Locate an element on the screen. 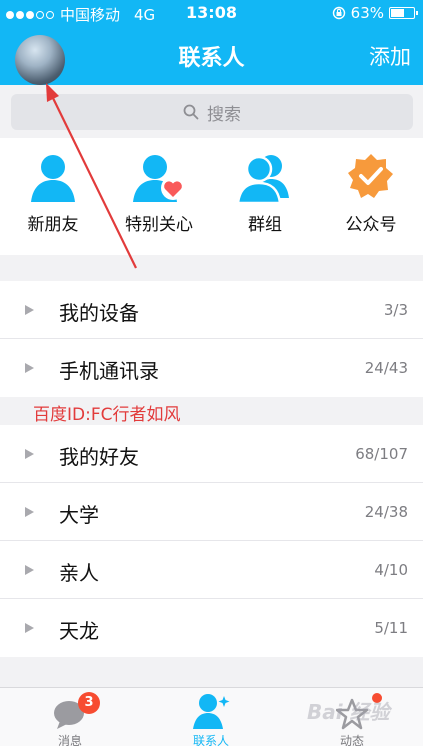 The width and height of the screenshot is (423, 746). group-count: 5/11 is located at coordinates (391, 628).